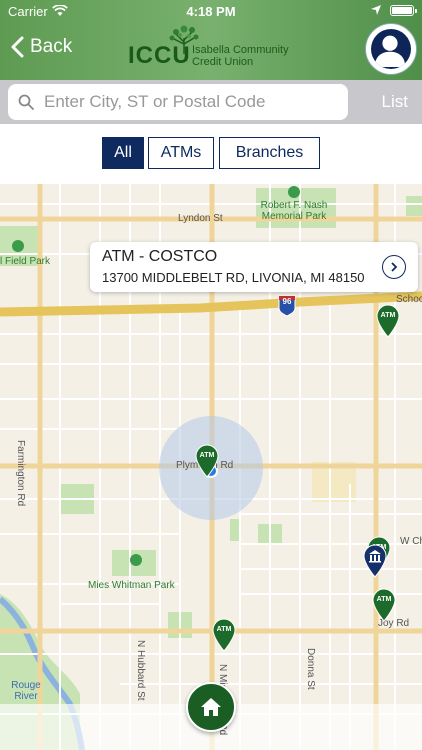 The width and height of the screenshot is (422, 750). I want to click on back-button: Back, so click(41, 47).